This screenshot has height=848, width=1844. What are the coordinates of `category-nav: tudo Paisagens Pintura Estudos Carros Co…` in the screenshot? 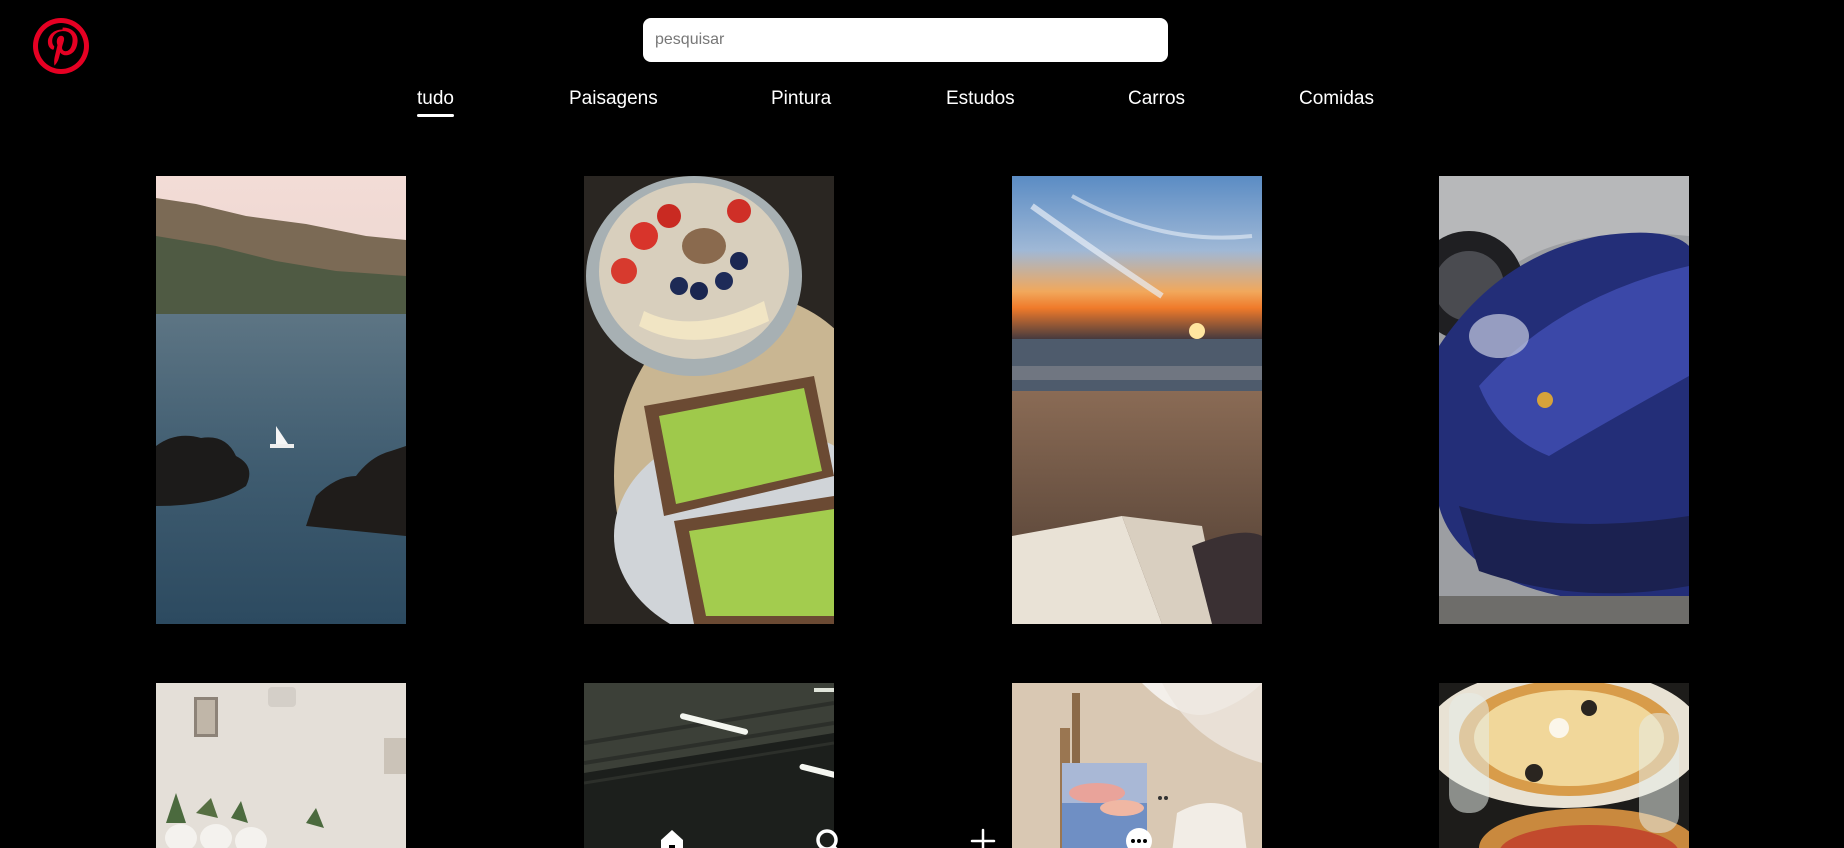 It's located at (922, 101).